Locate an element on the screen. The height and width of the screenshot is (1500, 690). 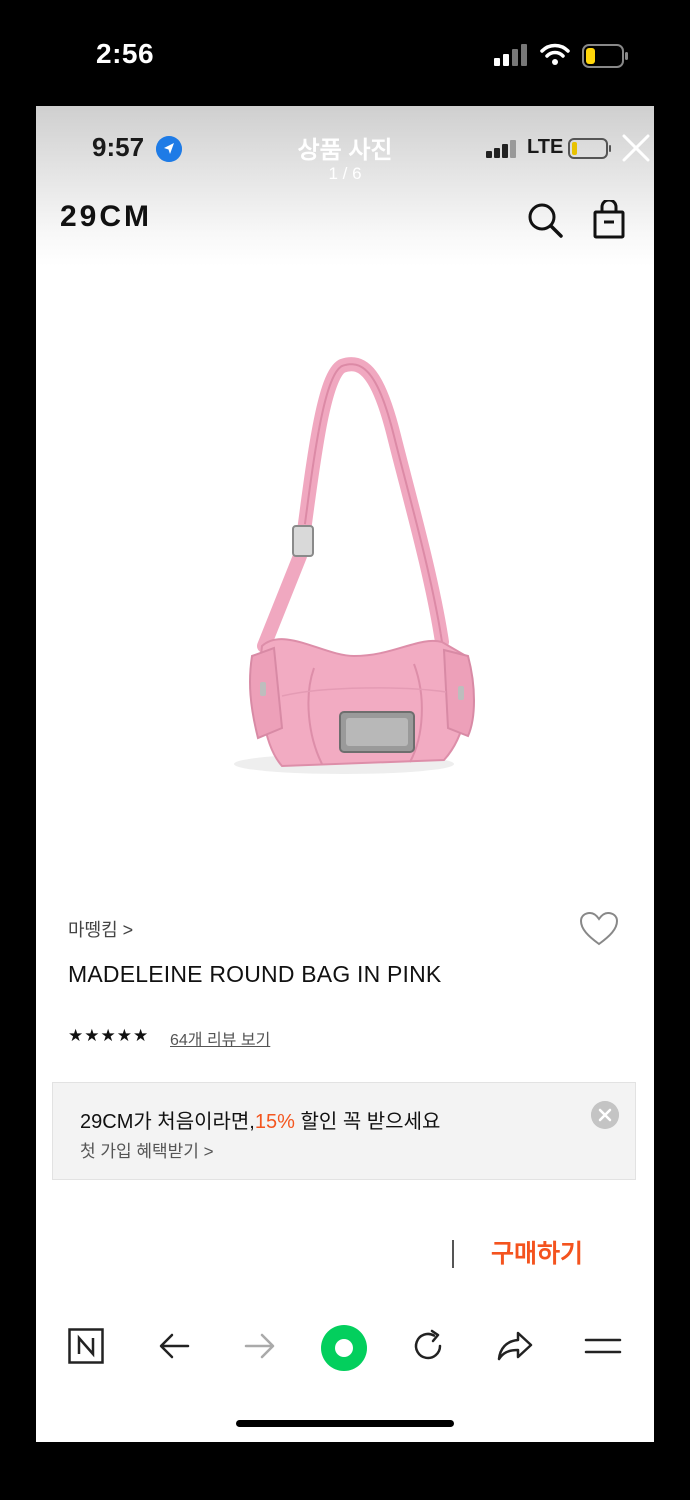
buy-button: 구매하기 is located at coordinates (537, 1252).